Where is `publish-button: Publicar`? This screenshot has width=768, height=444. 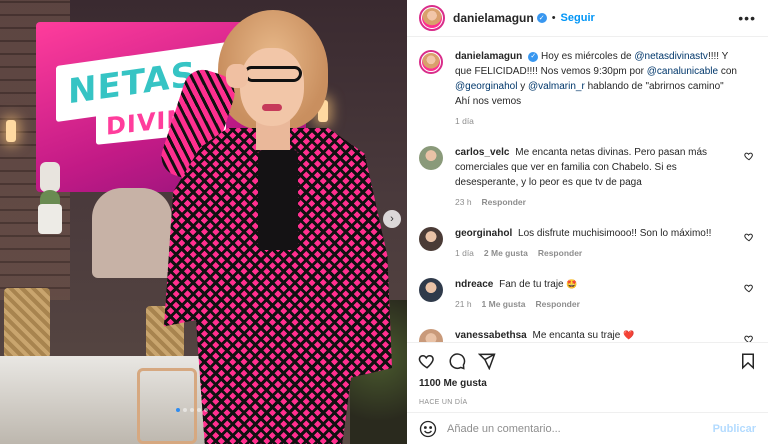 publish-button: Publicar is located at coordinates (734, 429).